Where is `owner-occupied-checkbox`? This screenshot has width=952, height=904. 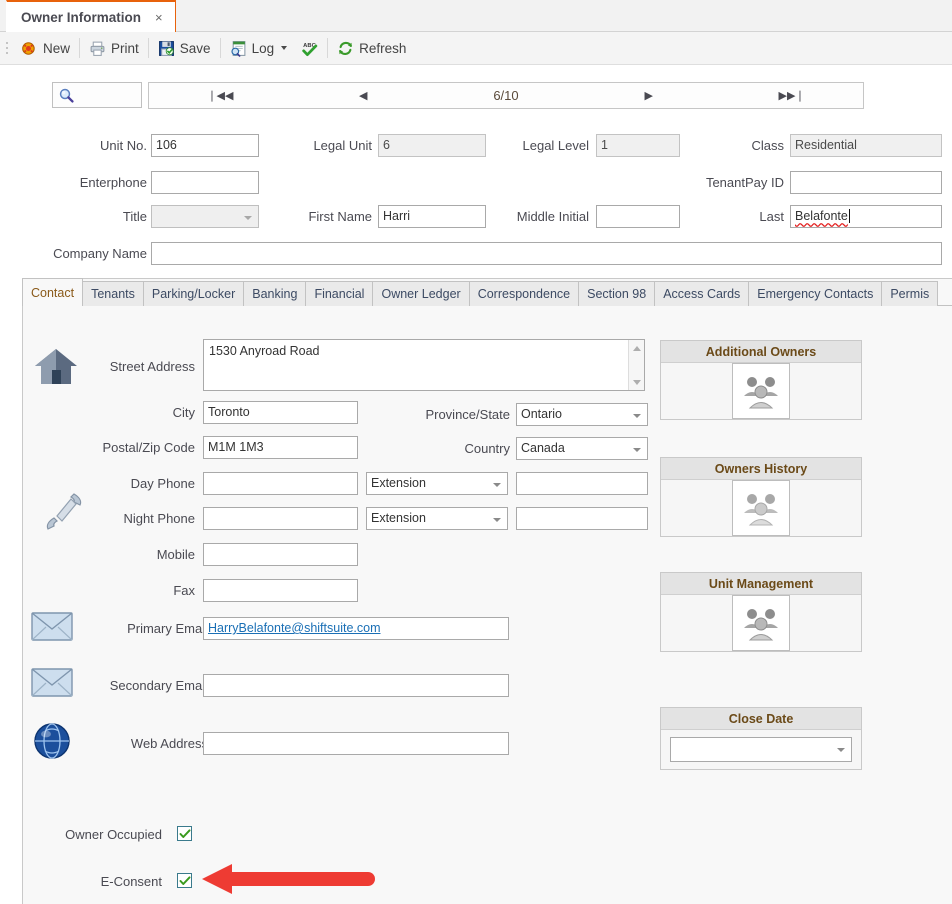 owner-occupied-checkbox is located at coordinates (184, 833).